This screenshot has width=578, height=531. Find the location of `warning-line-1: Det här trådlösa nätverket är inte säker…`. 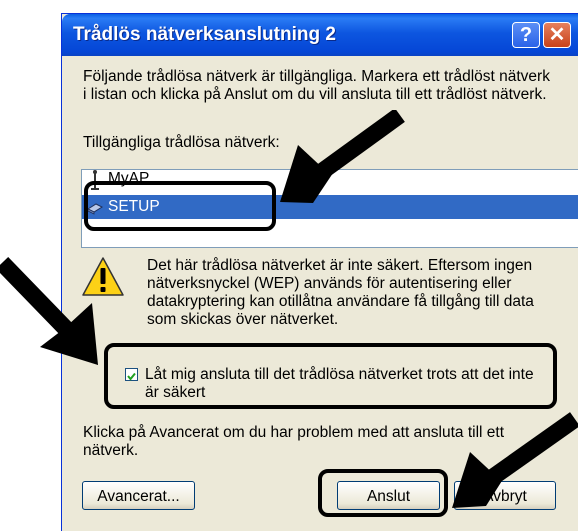

warning-line-1: Det här trådlösa nätverket är inte säker… is located at coordinates (340, 265).